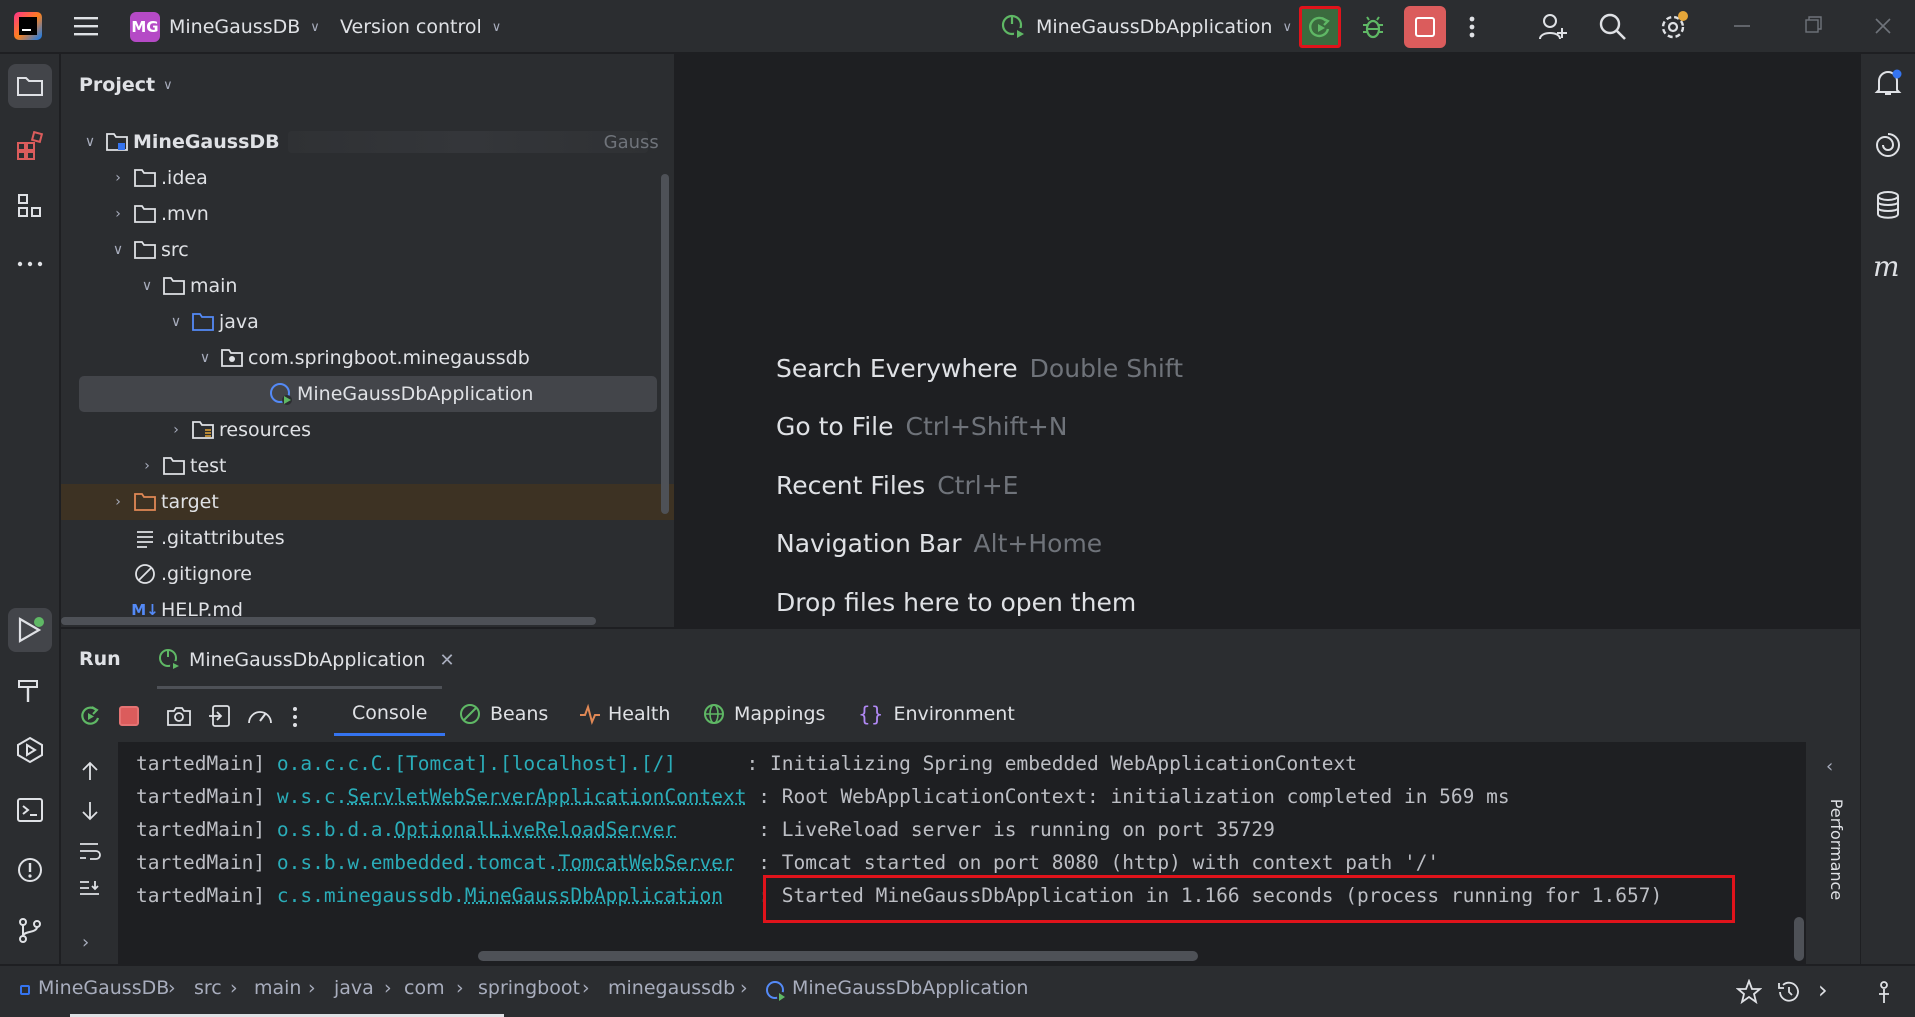 The height and width of the screenshot is (1017, 1915). I want to click on horizontal-scrollbar, so click(328, 621).